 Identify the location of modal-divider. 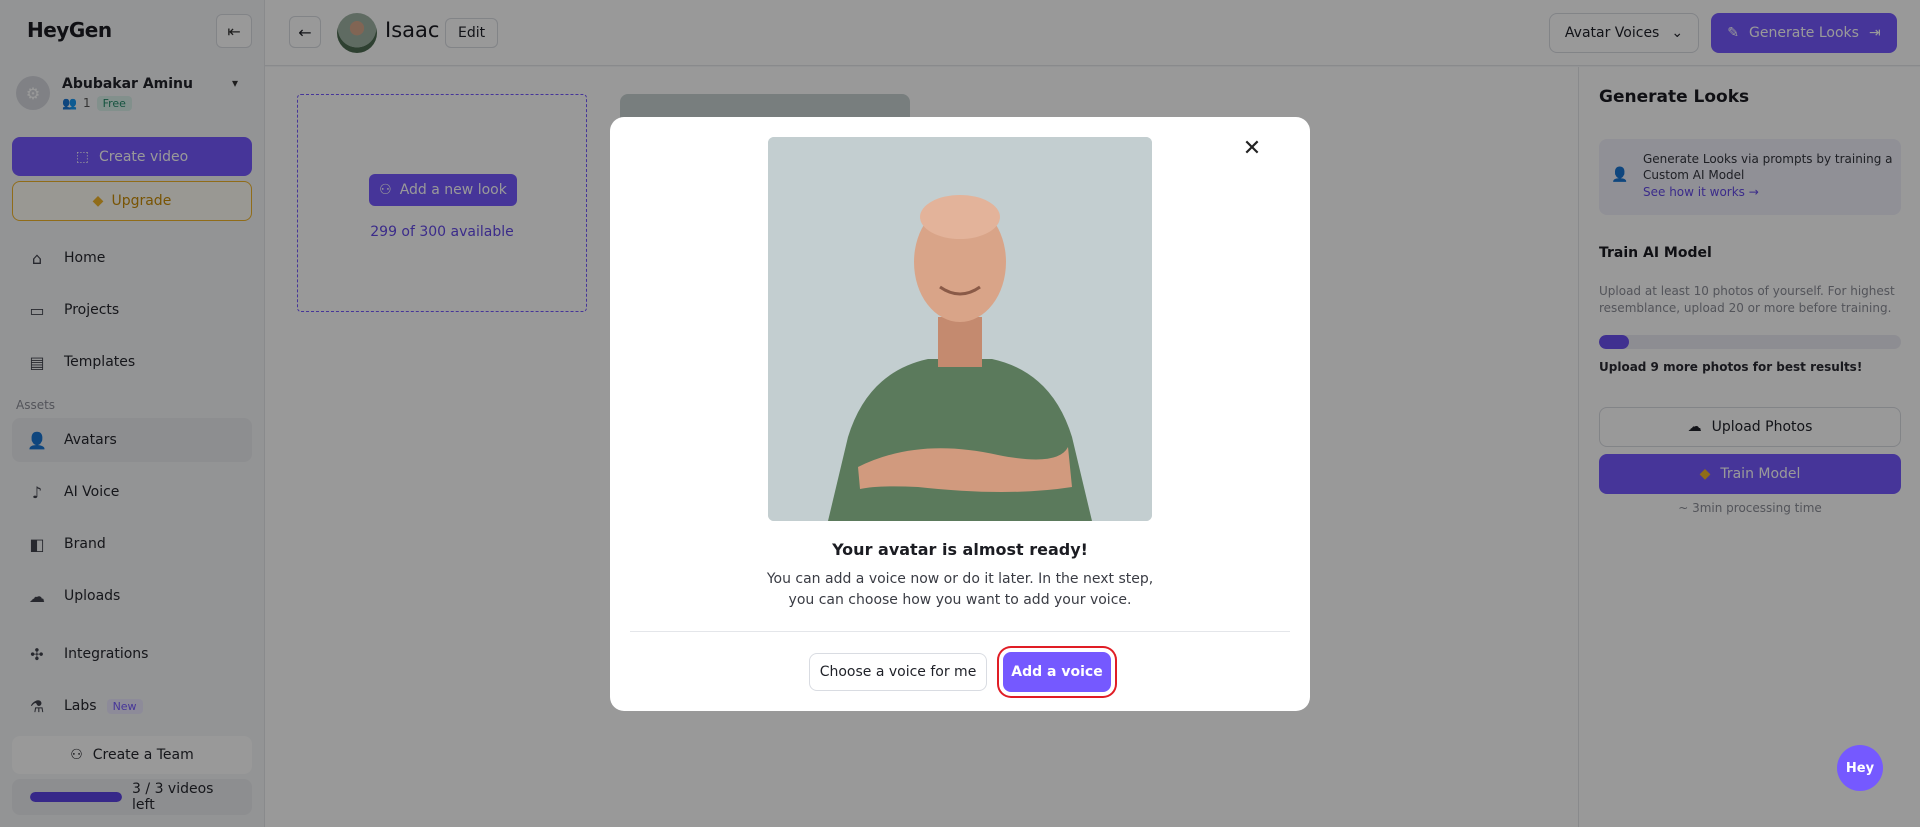
(960, 631).